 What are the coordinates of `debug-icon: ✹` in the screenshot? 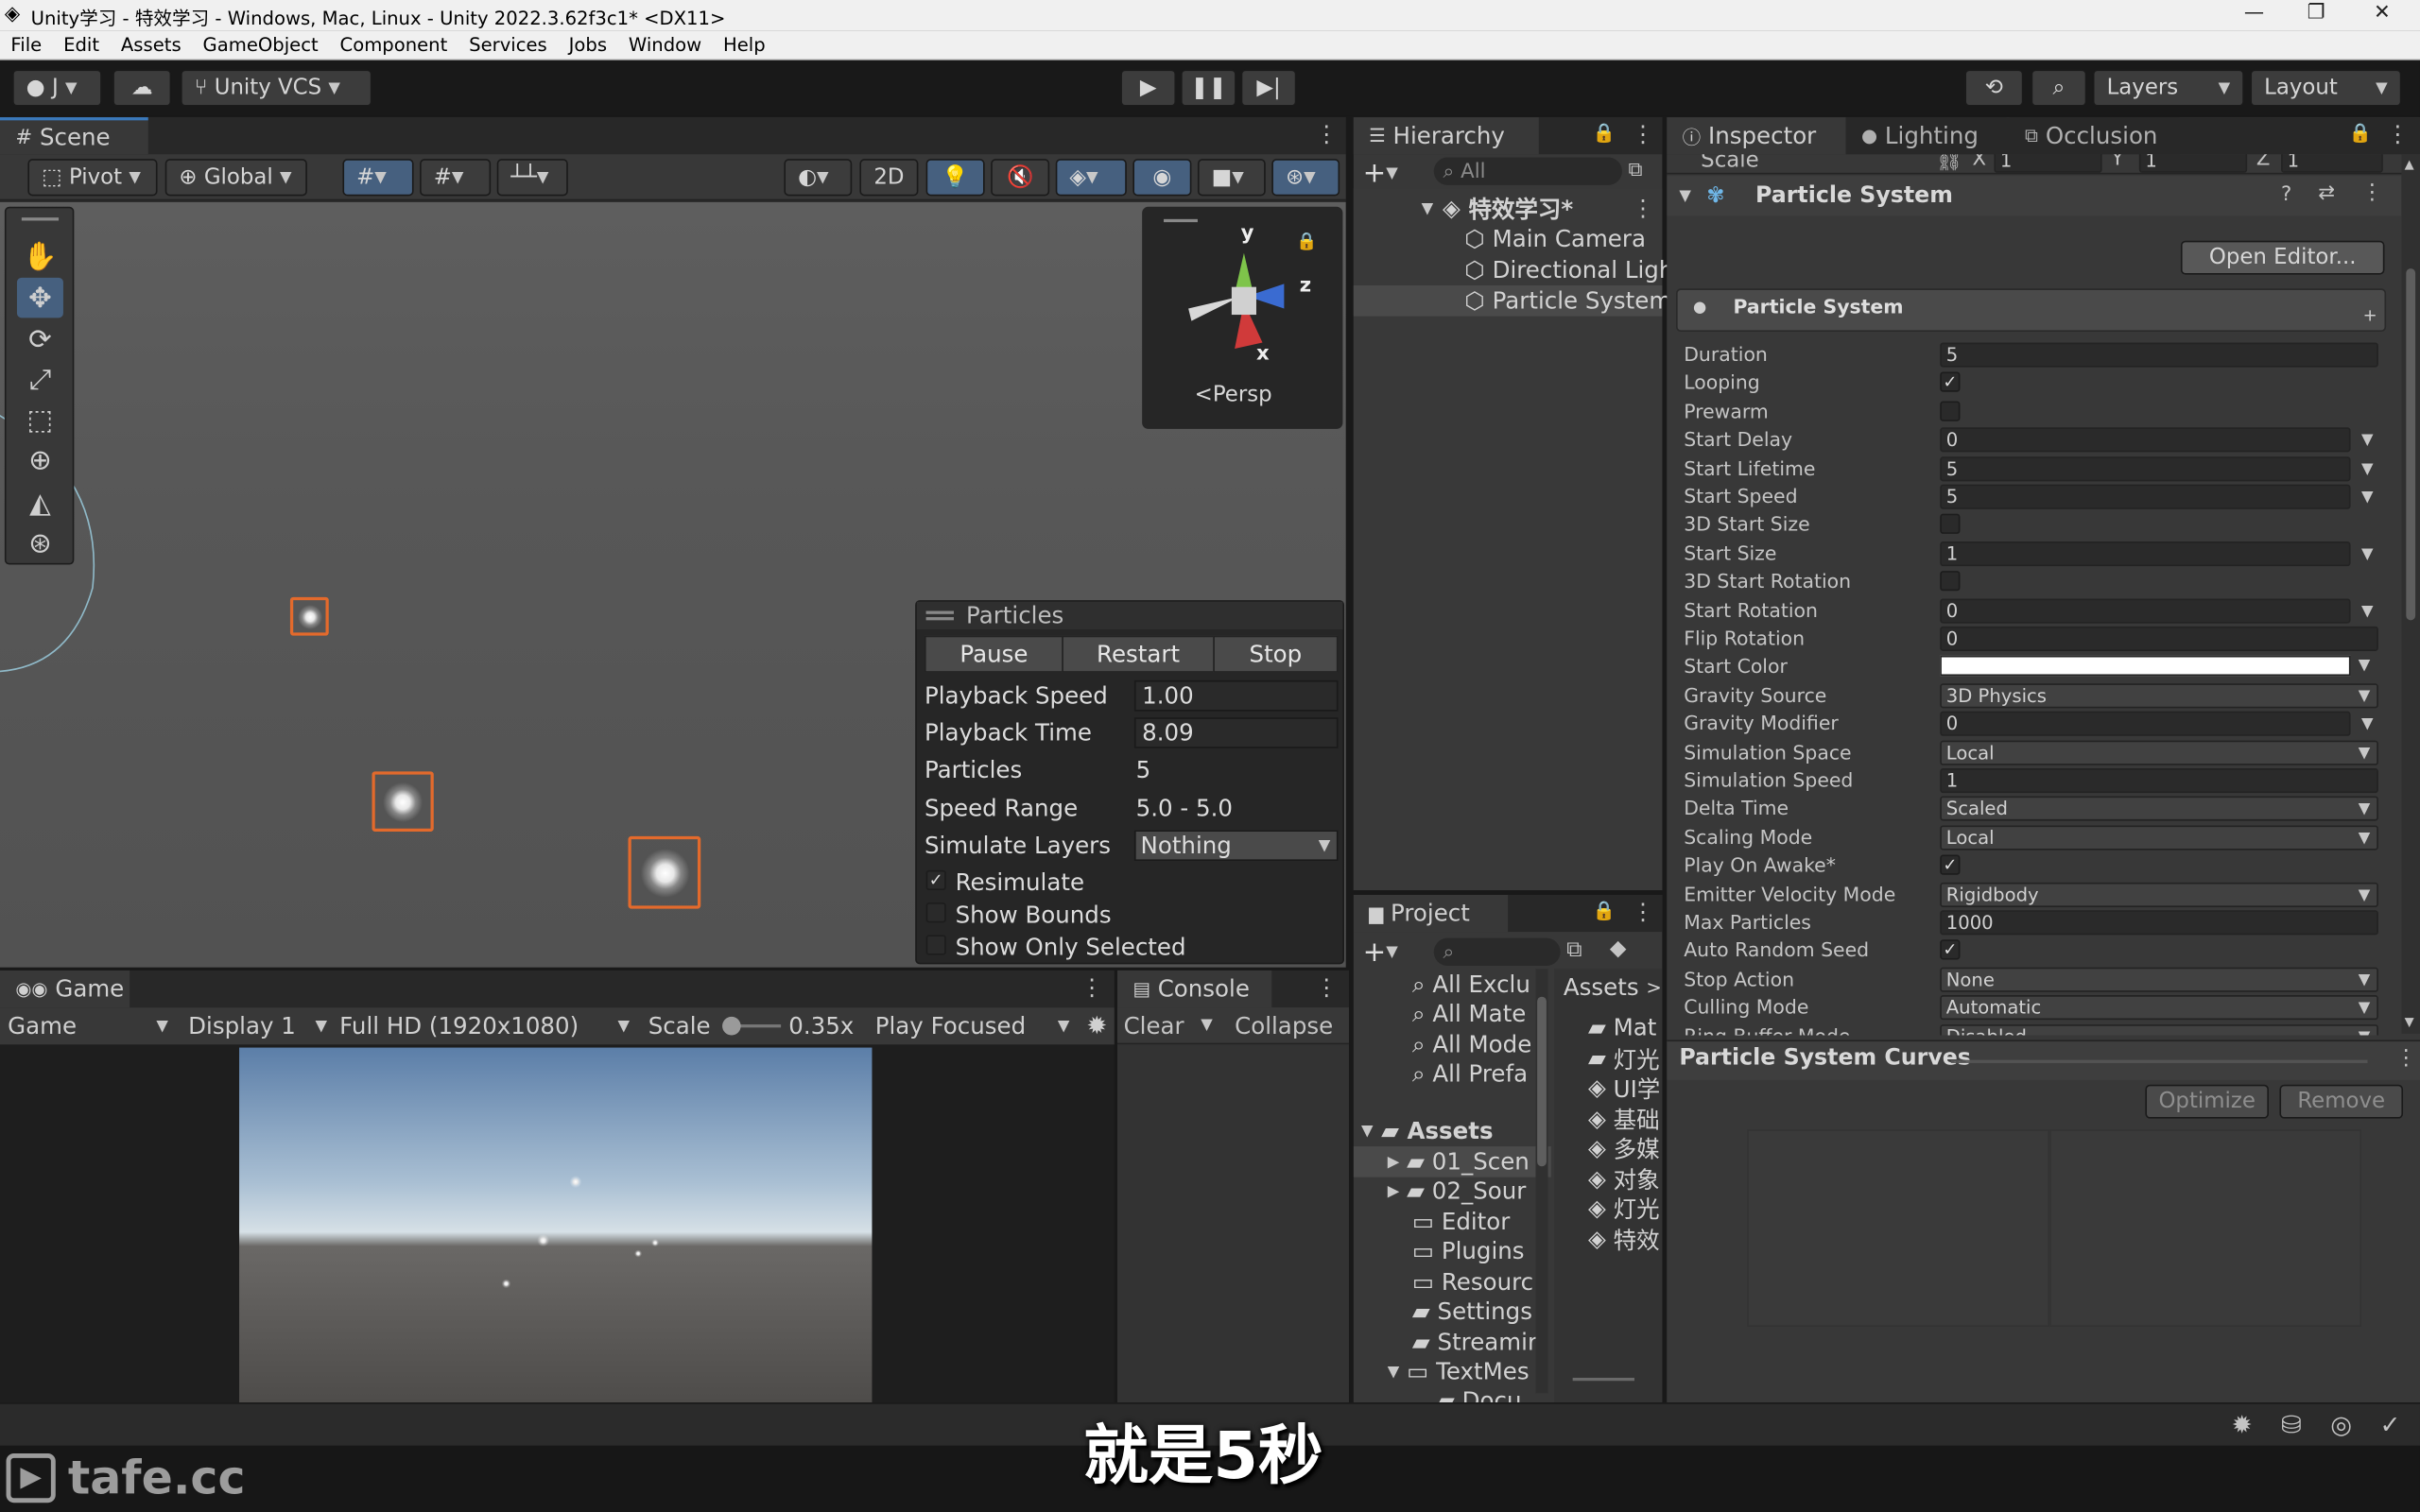 It's located at (2242, 1424).